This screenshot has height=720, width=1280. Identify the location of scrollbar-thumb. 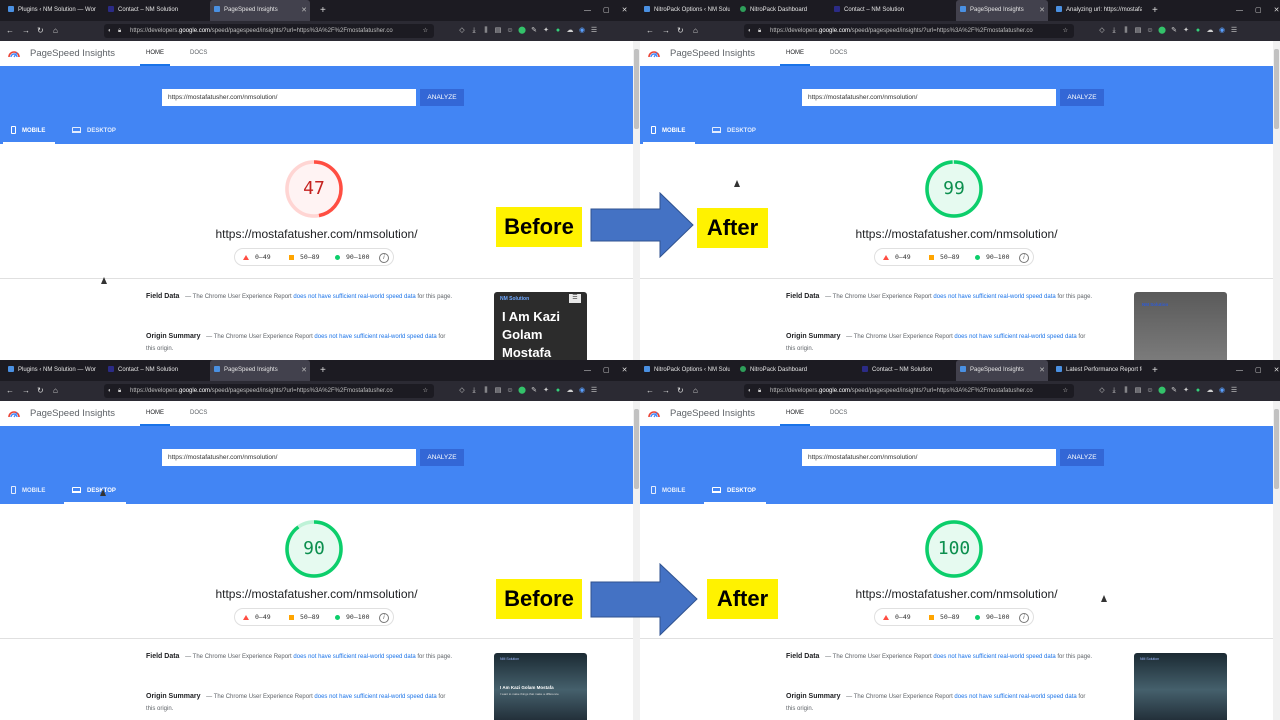
(636, 449).